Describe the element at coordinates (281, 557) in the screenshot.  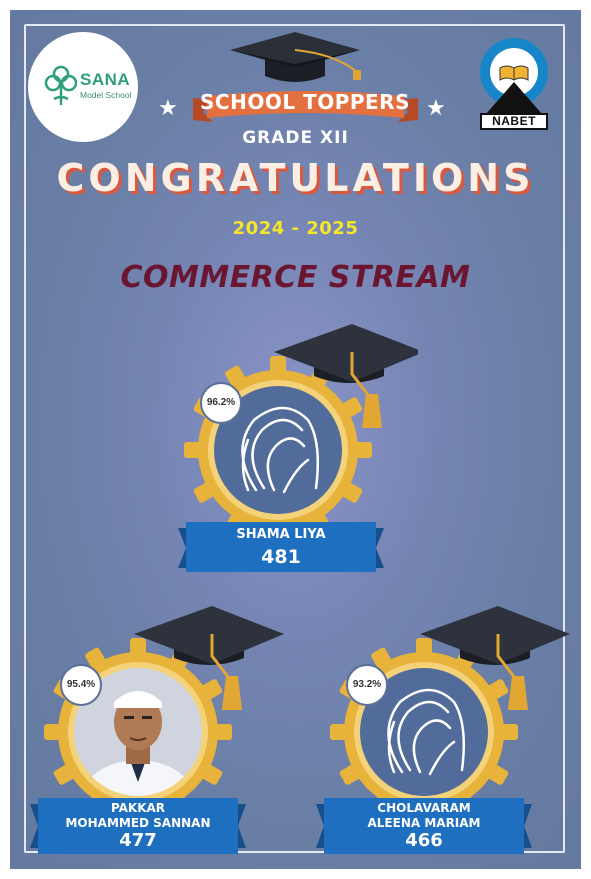
I see `topper-marks: 481` at that location.